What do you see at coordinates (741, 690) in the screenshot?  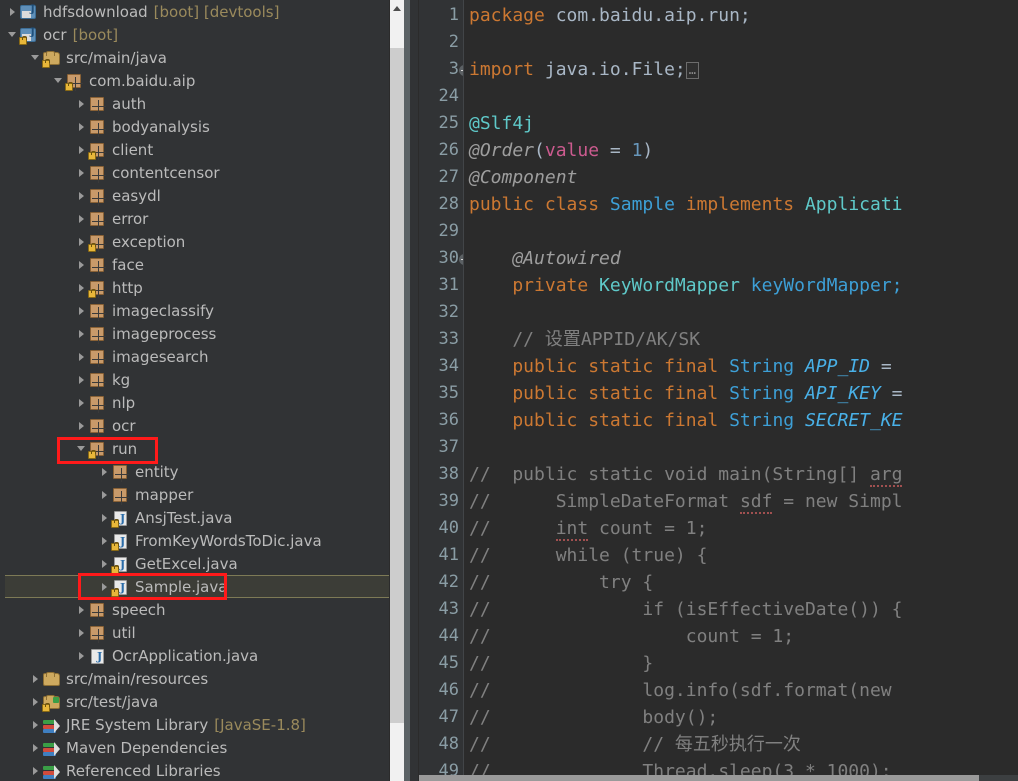 I see `code-line: // log.info(sdf.format(new` at bounding box center [741, 690].